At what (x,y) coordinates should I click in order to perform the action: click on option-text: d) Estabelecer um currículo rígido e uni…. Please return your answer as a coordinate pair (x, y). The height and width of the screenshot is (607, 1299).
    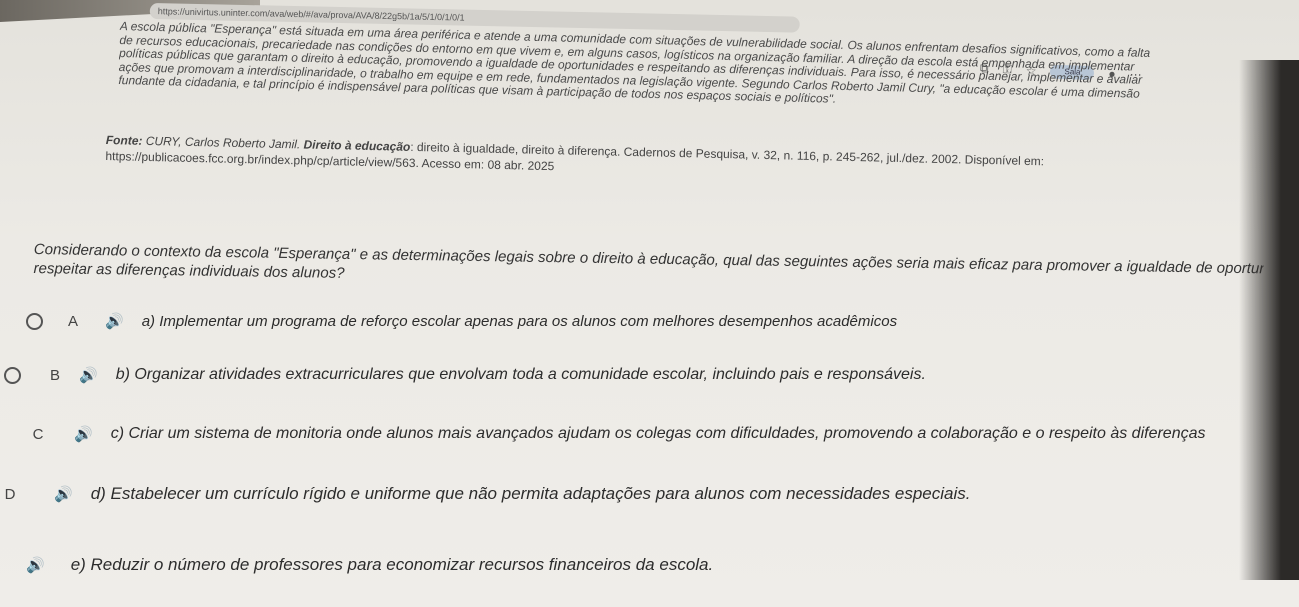
    Looking at the image, I should click on (530, 493).